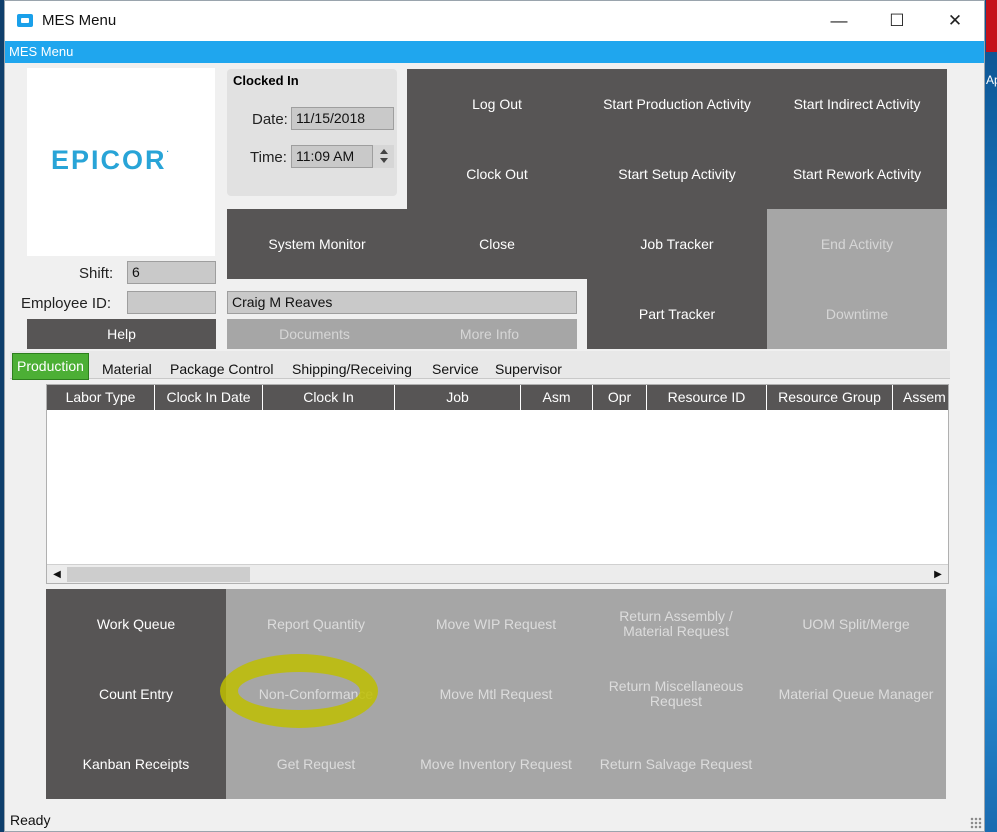  I want to click on move-wip-request-button: Move WIP Request, so click(496, 624).